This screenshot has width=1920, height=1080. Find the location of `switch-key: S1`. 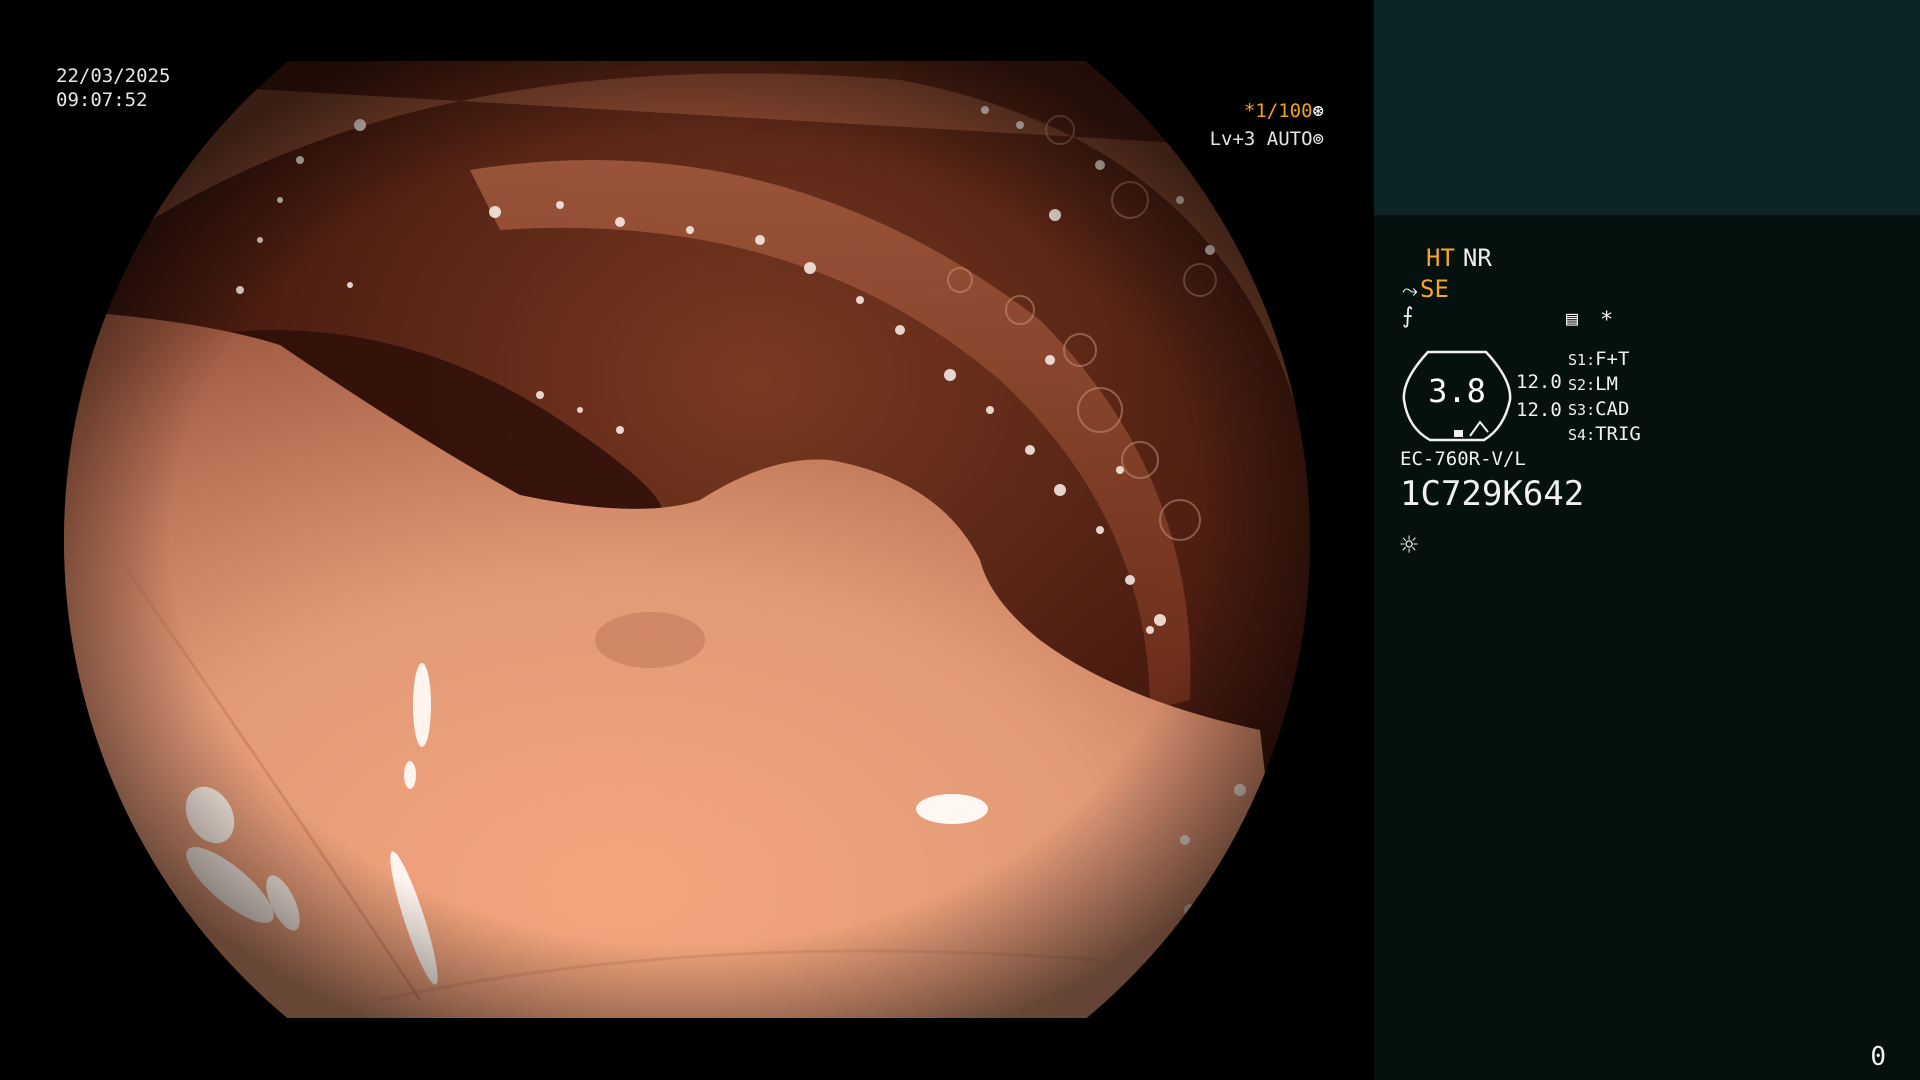

switch-key: S1 is located at coordinates (1577, 360).